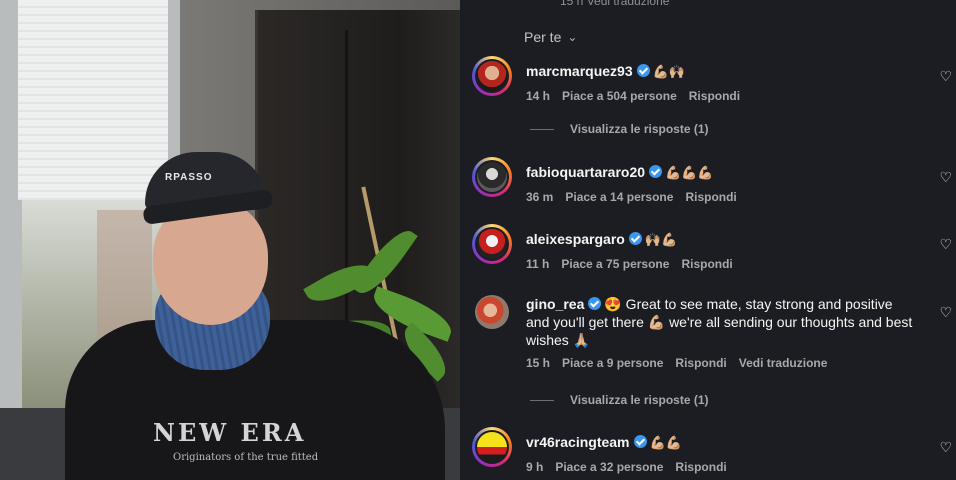  Describe the element at coordinates (230, 432) in the screenshot. I see `shirt-text: NEW ERA` at that location.